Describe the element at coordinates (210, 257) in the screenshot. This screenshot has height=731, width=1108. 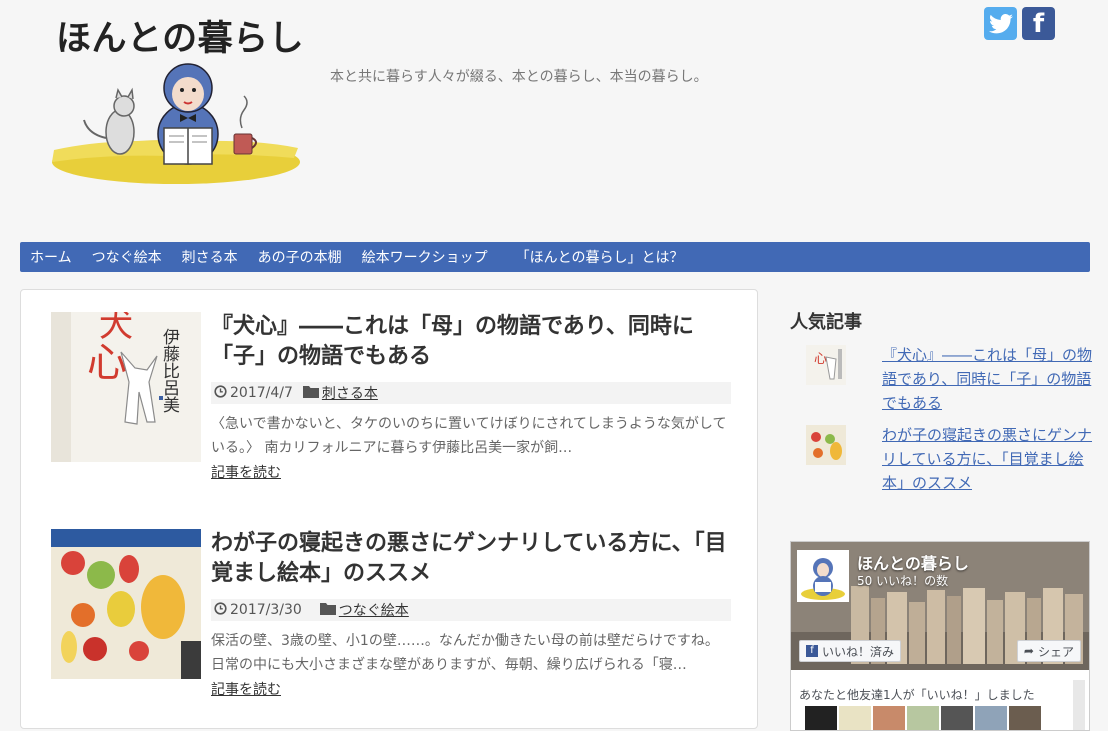
I see `nav-item-sasaru-hon: 刺さる本` at that location.